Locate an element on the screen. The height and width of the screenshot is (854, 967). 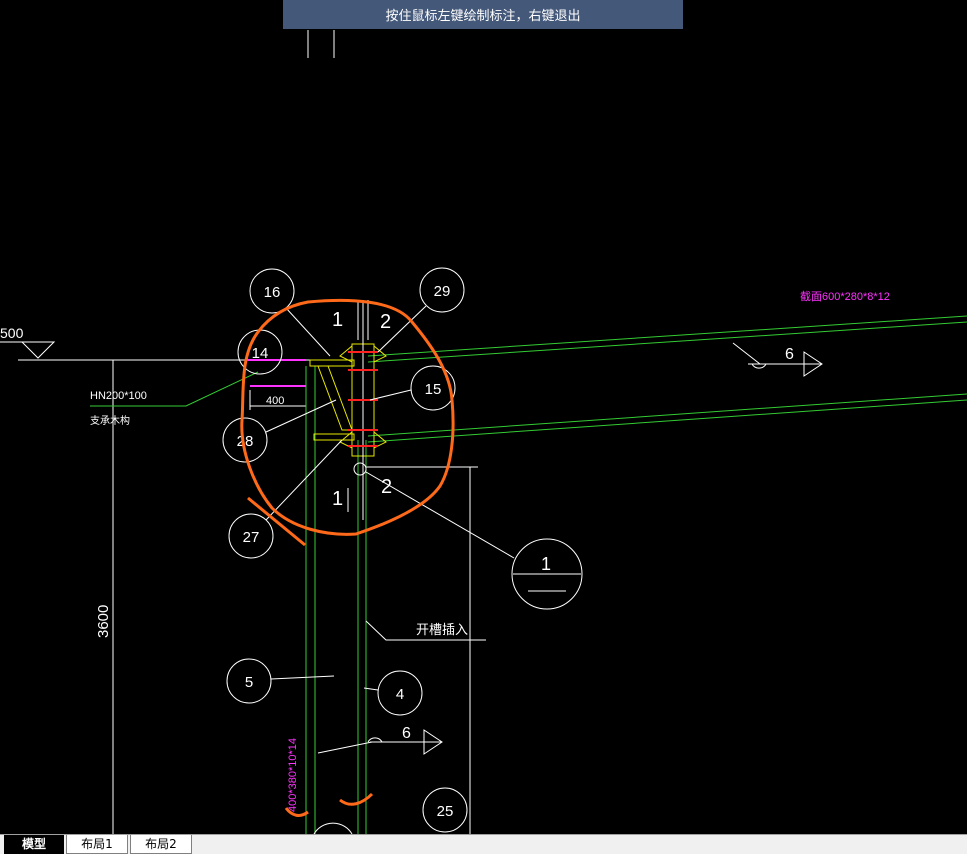
balloon-15: 15 is located at coordinates (412, 388).